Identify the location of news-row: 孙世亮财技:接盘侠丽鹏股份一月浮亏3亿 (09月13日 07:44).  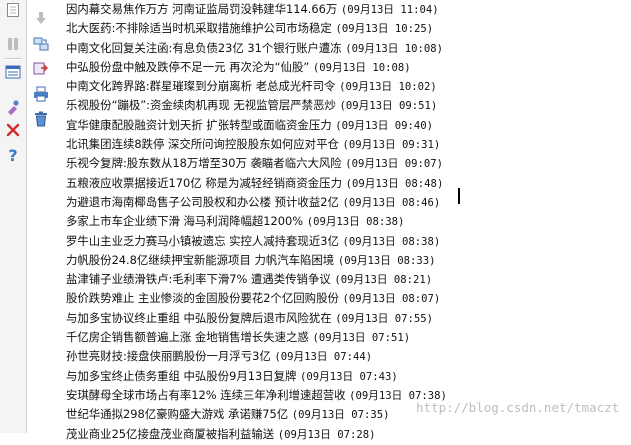
(348, 356).